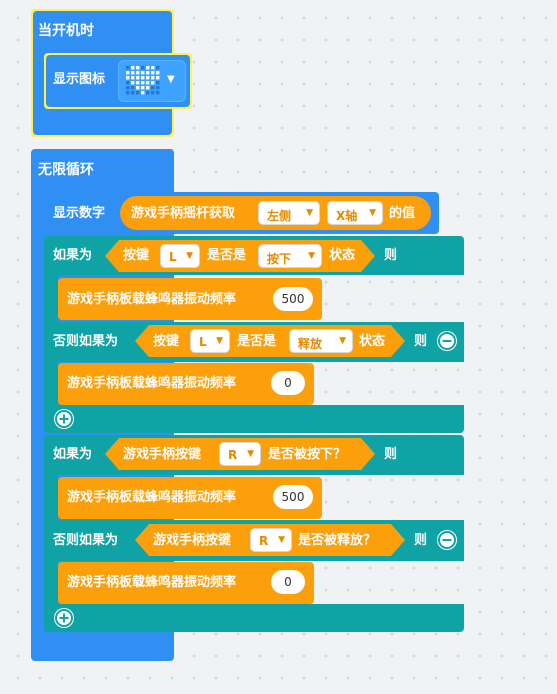 Image resolution: width=557 pixels, height=694 pixels. Describe the element at coordinates (192, 540) in the screenshot. I see `if2-elseif-button-label: 游戏手柄按键` at that location.